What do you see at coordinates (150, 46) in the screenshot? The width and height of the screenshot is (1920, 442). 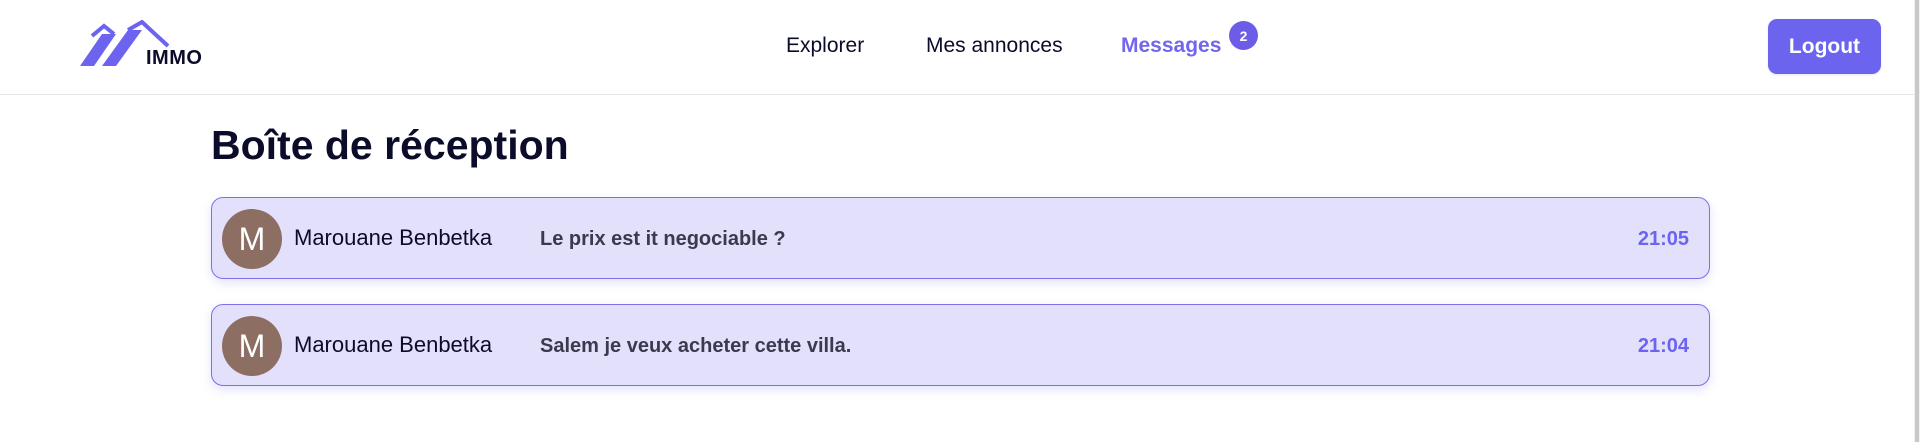 I see `brand-logo: IMMO` at bounding box center [150, 46].